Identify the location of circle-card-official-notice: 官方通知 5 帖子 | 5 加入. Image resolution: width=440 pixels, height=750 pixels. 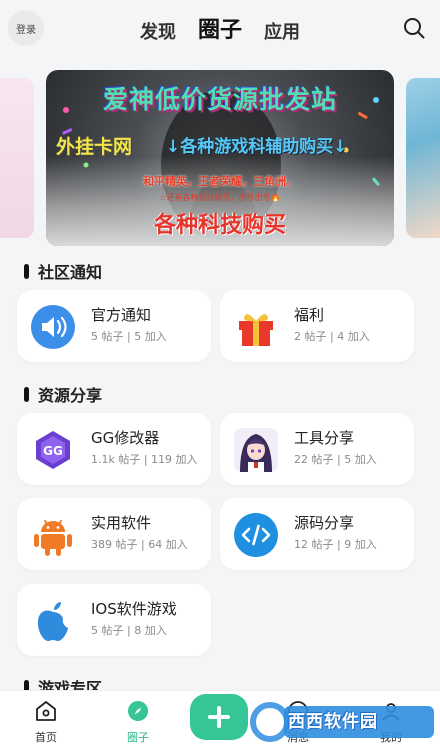
(114, 326).